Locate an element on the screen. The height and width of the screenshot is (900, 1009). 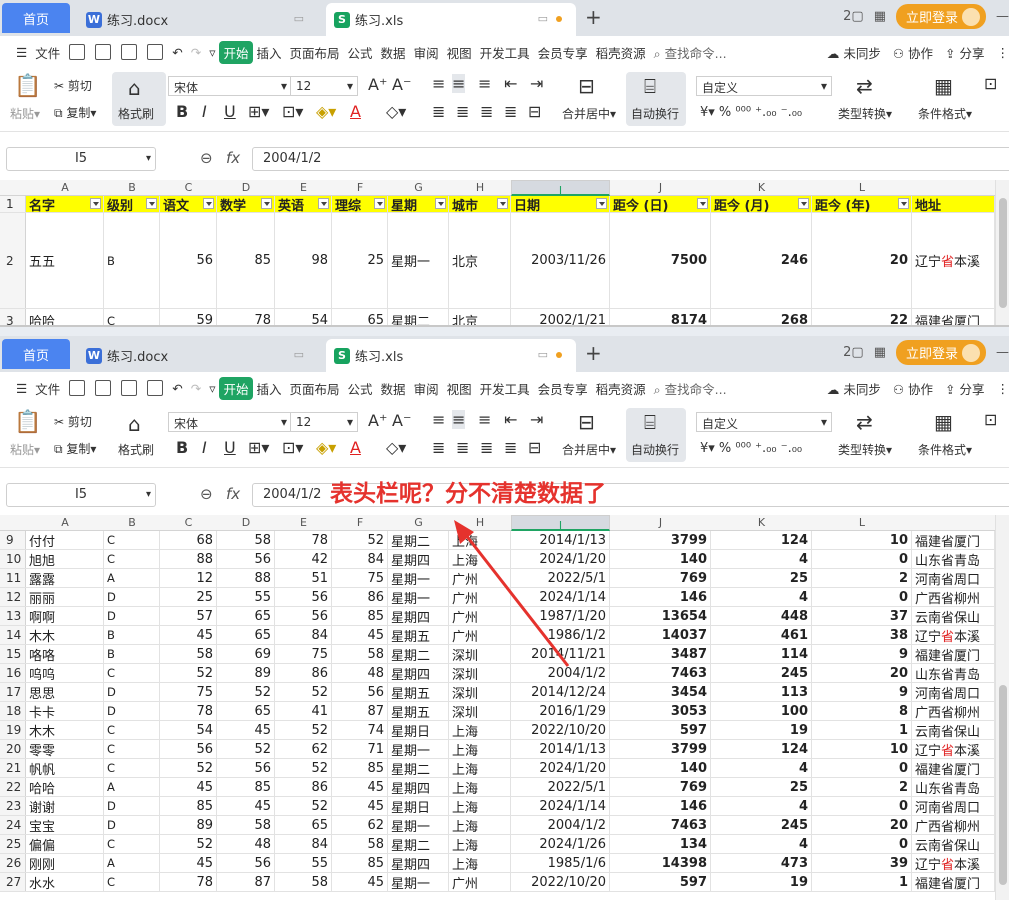
justify-icon: ≣ is located at coordinates (510, 111).